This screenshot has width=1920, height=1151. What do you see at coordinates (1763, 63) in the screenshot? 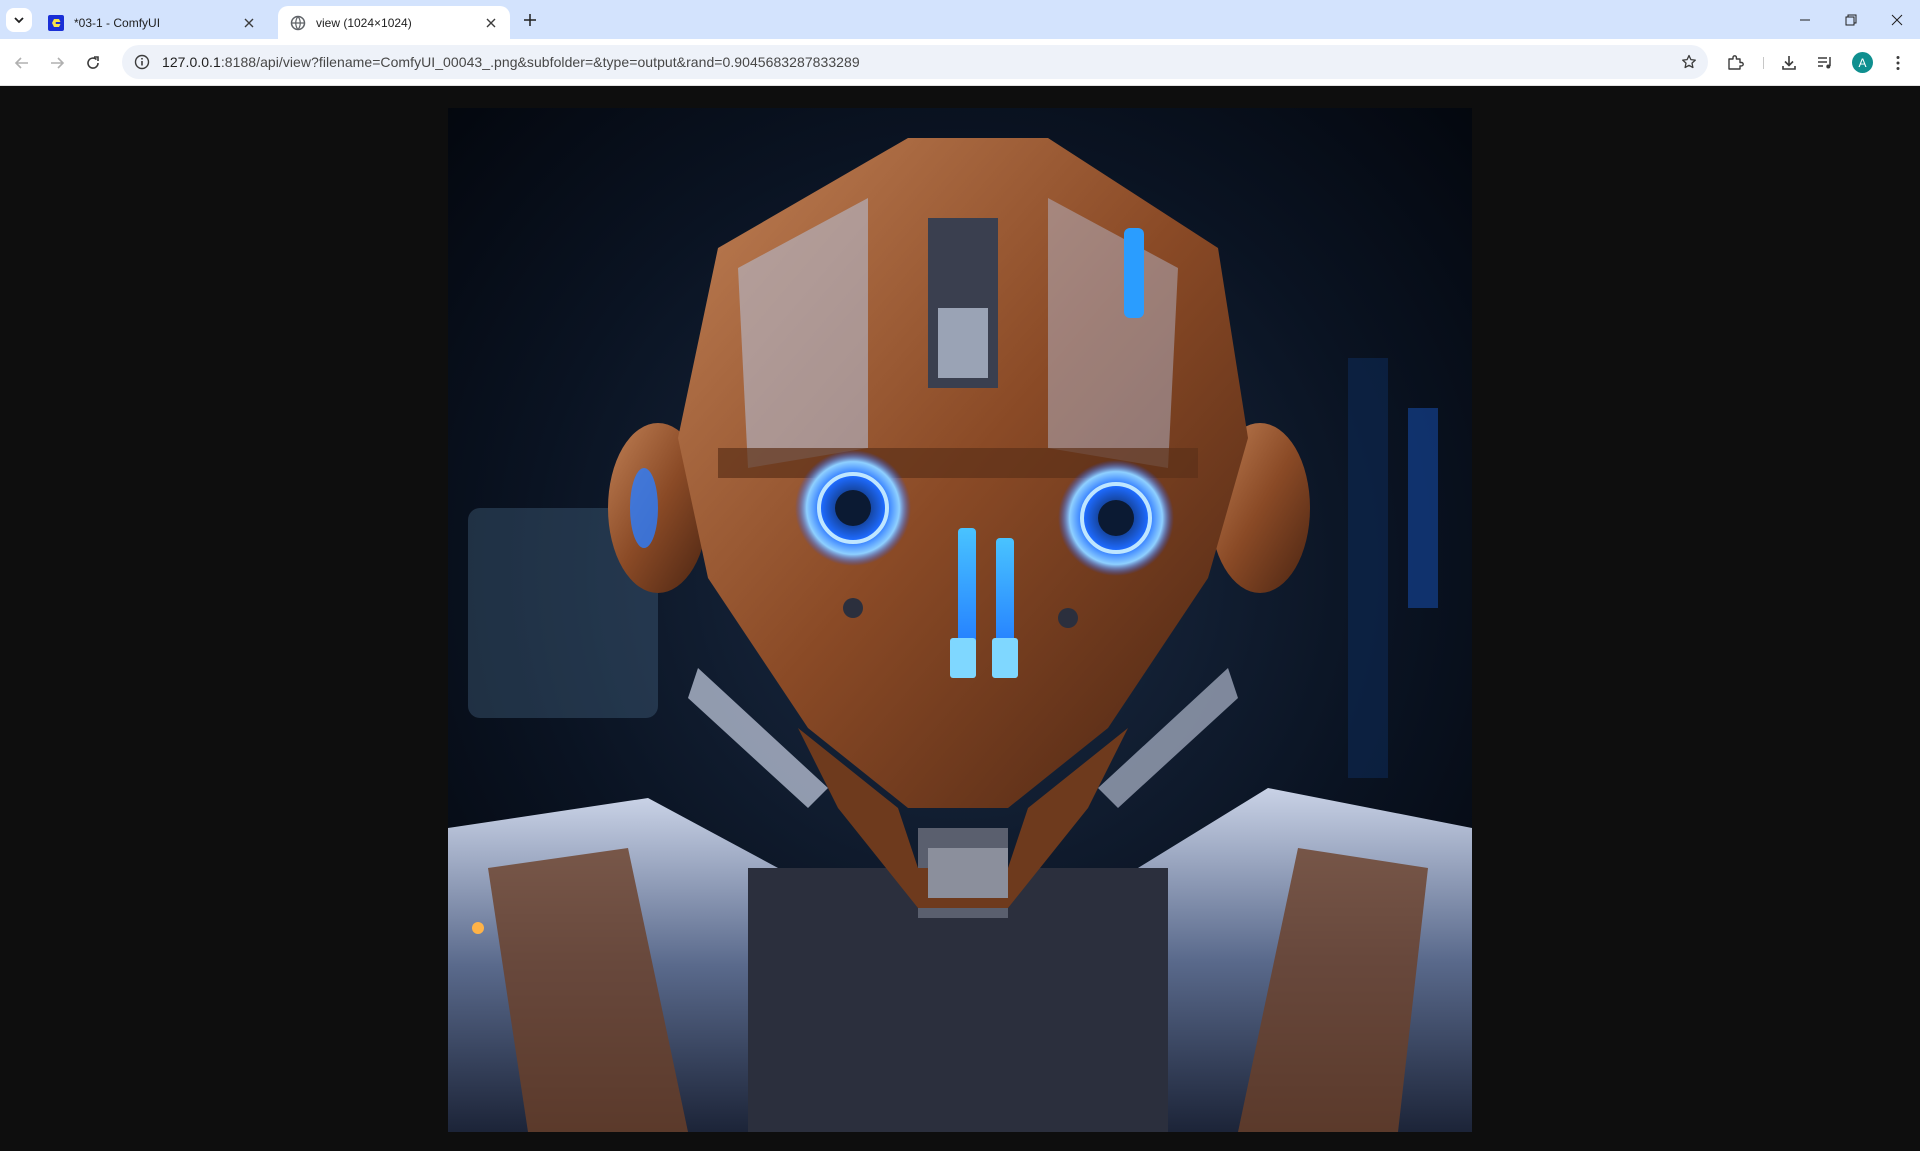
I see `toolbar-divider` at bounding box center [1763, 63].